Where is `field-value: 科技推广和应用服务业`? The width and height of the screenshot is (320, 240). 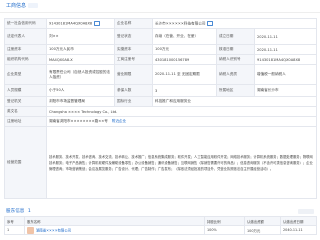 field-value: 科技推广和应用服务业 is located at coordinates (234, 101).